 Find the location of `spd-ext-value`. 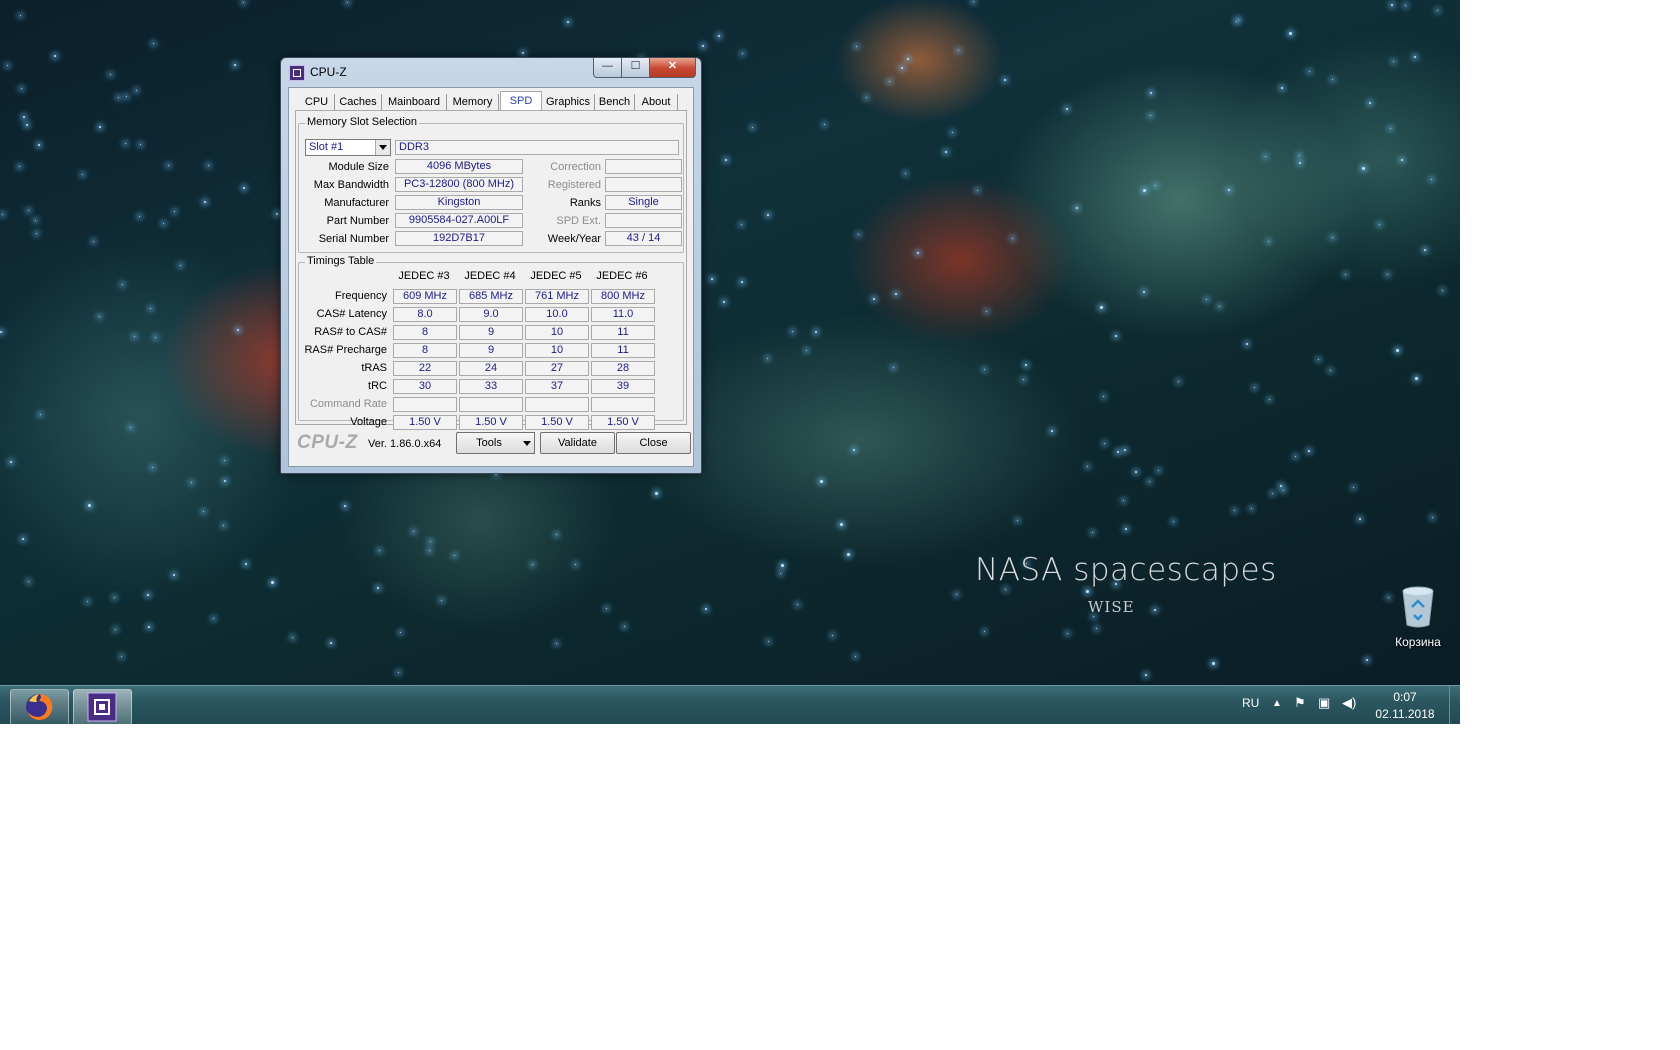

spd-ext-value is located at coordinates (643, 220).